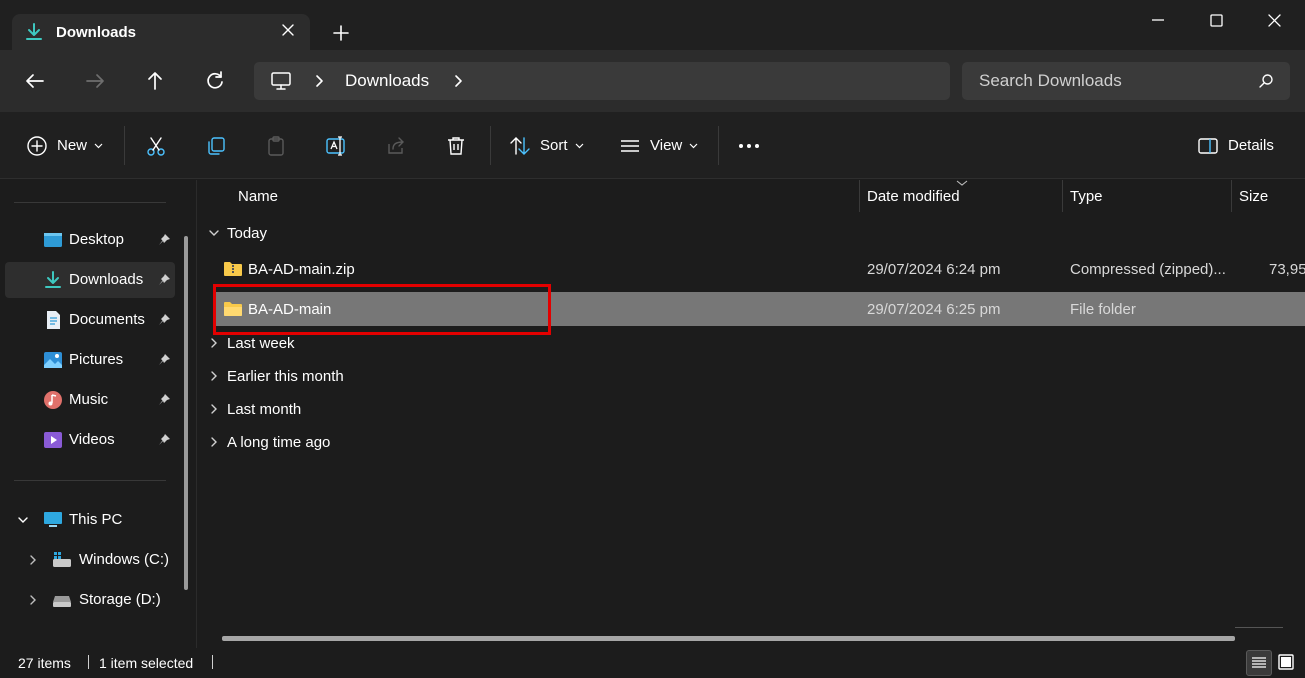 Image resolution: width=1305 pixels, height=678 pixels. I want to click on share-icon, so click(396, 145).